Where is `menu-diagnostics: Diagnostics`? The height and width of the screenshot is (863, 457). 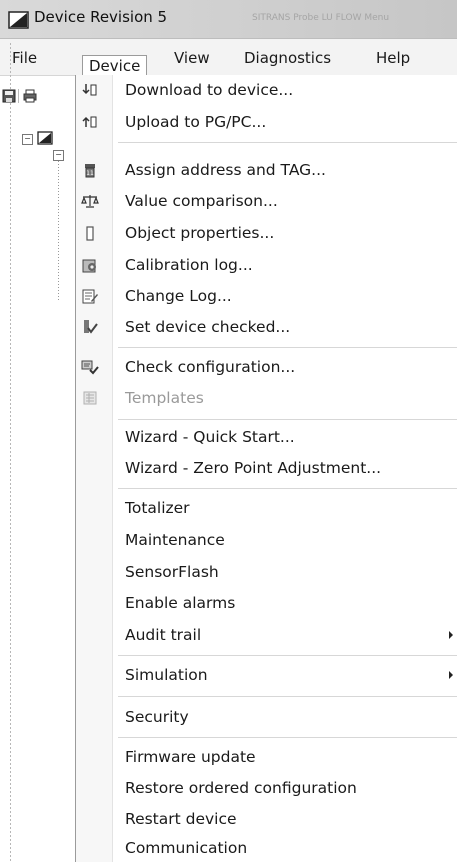
menu-diagnostics: Diagnostics is located at coordinates (287, 58).